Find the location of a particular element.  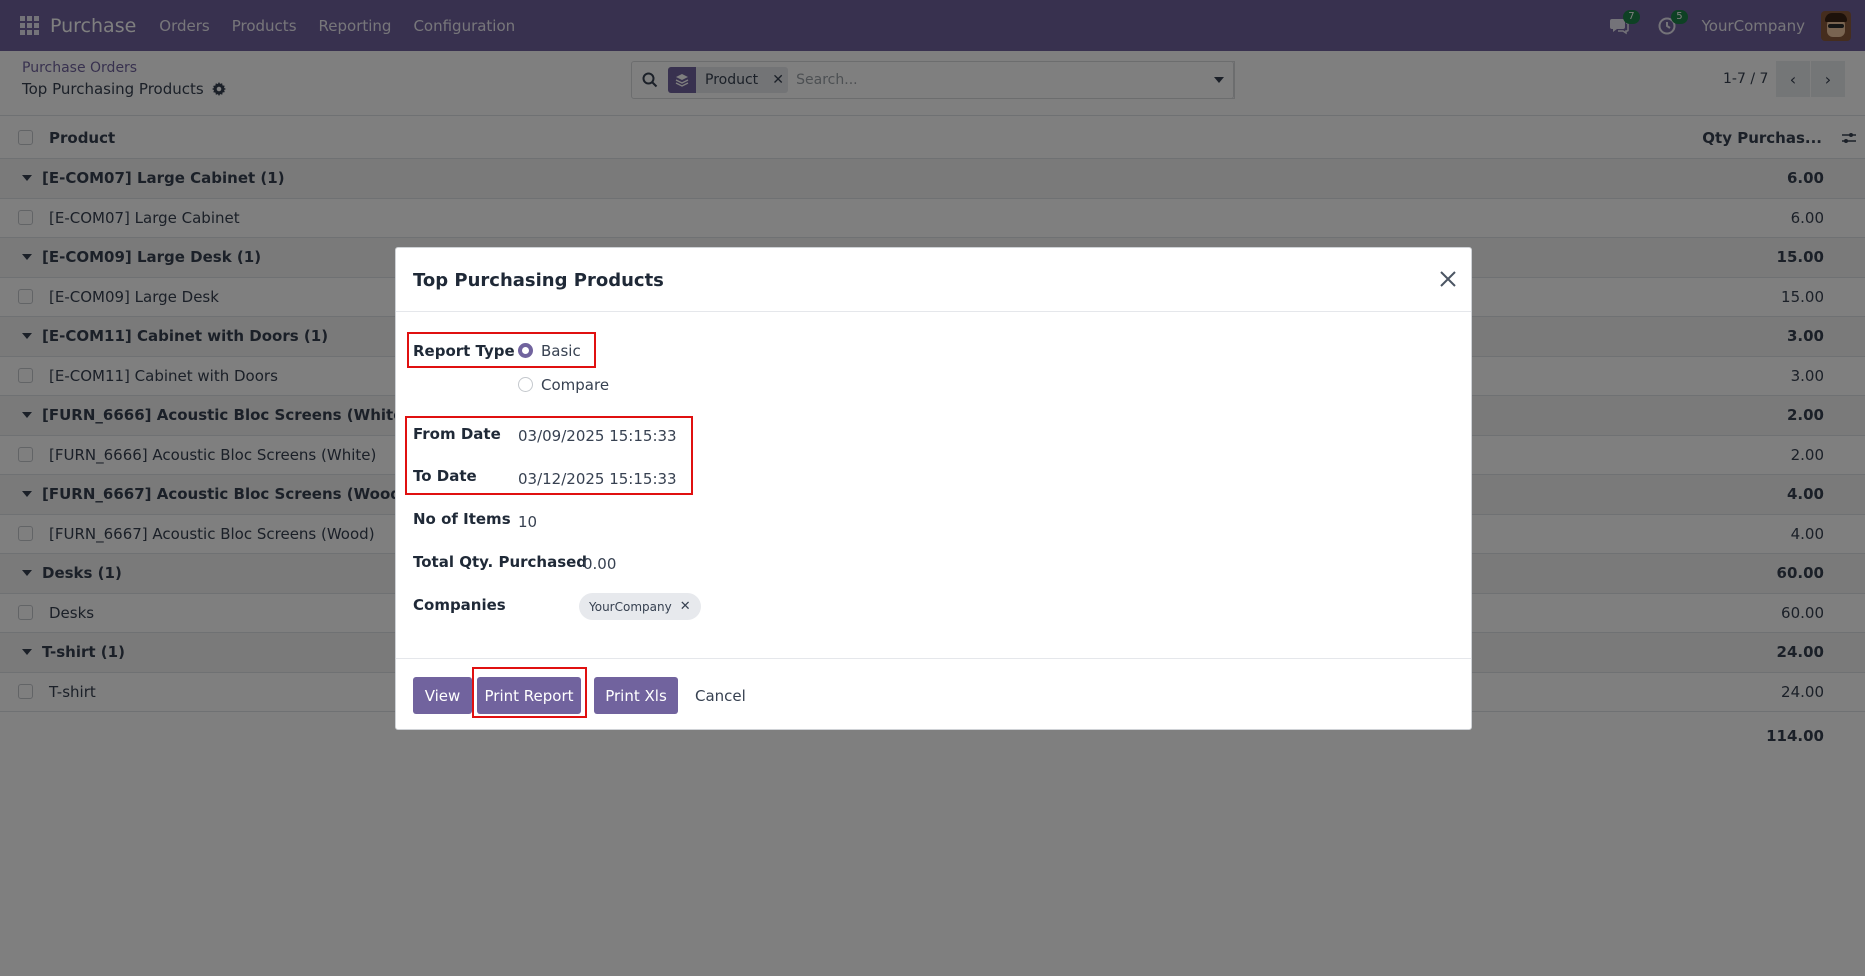

company-tag-label: YourCompany is located at coordinates (630, 606).